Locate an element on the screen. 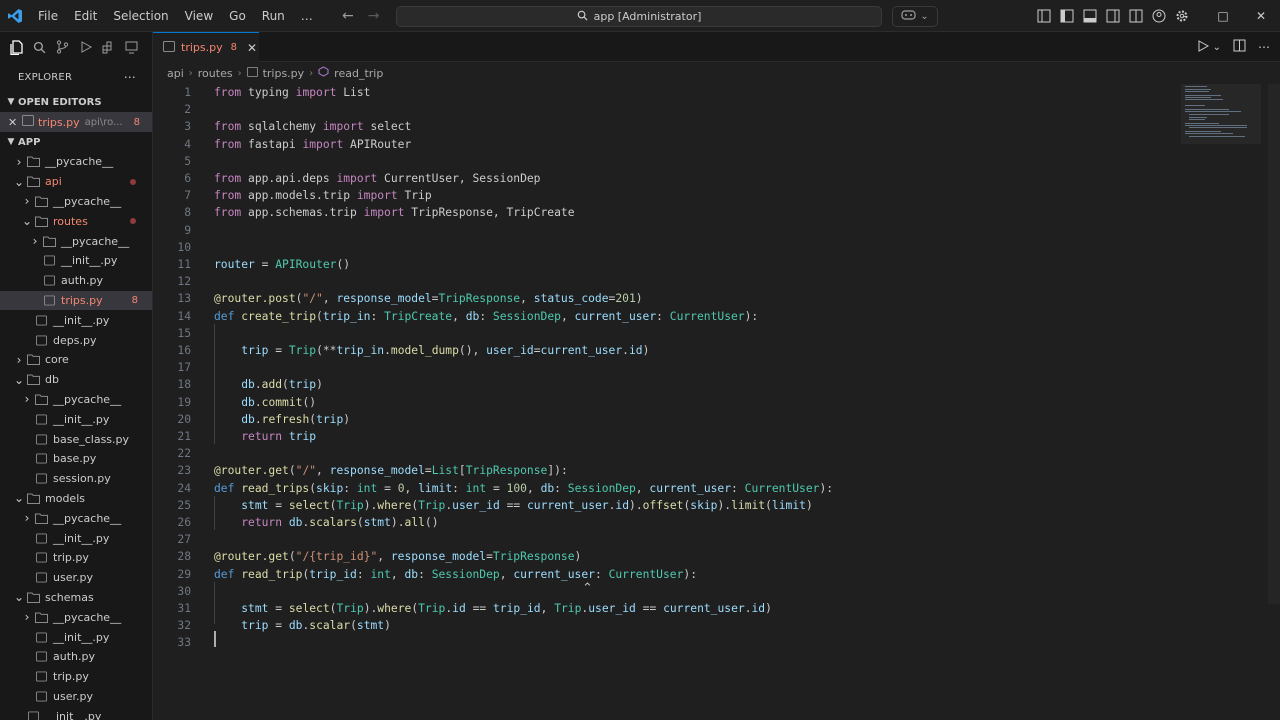  file-item: base.py is located at coordinates (76, 459).